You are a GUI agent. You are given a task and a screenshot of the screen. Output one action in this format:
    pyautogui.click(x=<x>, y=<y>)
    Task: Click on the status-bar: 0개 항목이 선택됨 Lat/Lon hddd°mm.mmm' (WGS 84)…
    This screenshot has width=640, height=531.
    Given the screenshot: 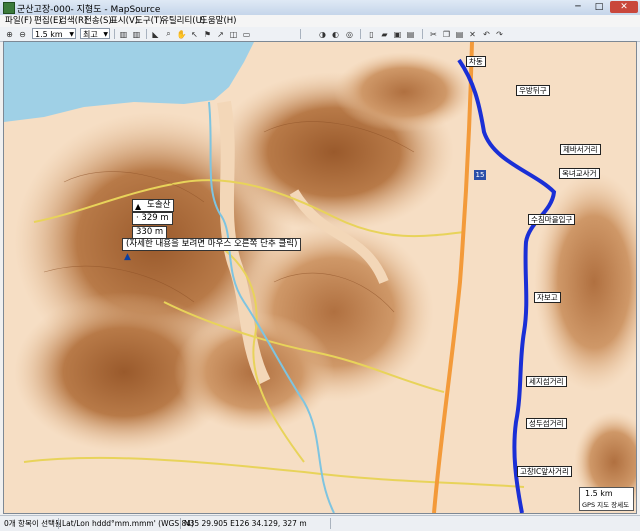 What is the action you would take?
    pyautogui.click(x=320, y=523)
    